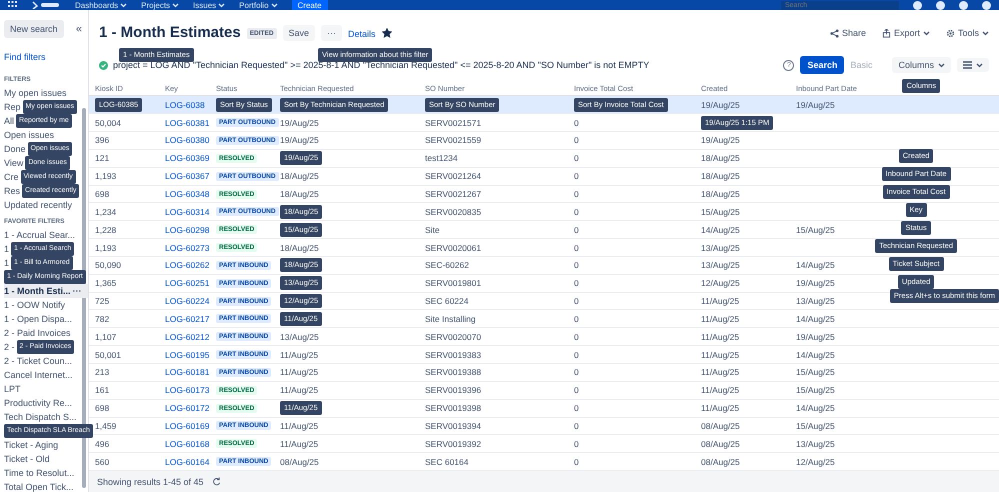 The height and width of the screenshot is (492, 999). What do you see at coordinates (105, 176) in the screenshot?
I see `table-cell: 1,193` at bounding box center [105, 176].